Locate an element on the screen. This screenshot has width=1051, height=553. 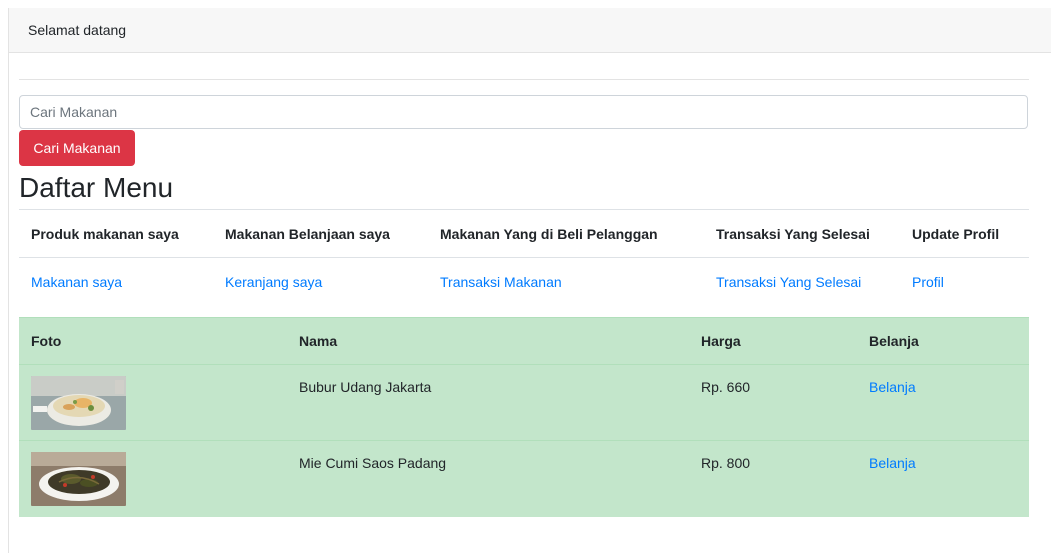
column-header-nama: Nama is located at coordinates (488, 341).